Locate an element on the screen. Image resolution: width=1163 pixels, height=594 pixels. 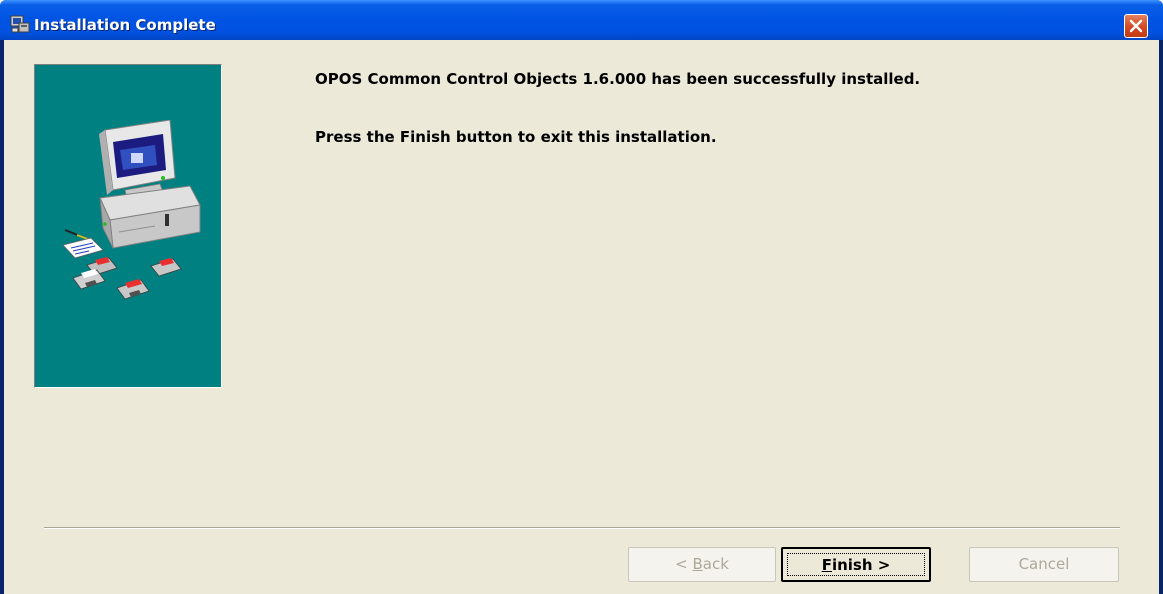
cancel-button: Cancel is located at coordinates (1044, 564).